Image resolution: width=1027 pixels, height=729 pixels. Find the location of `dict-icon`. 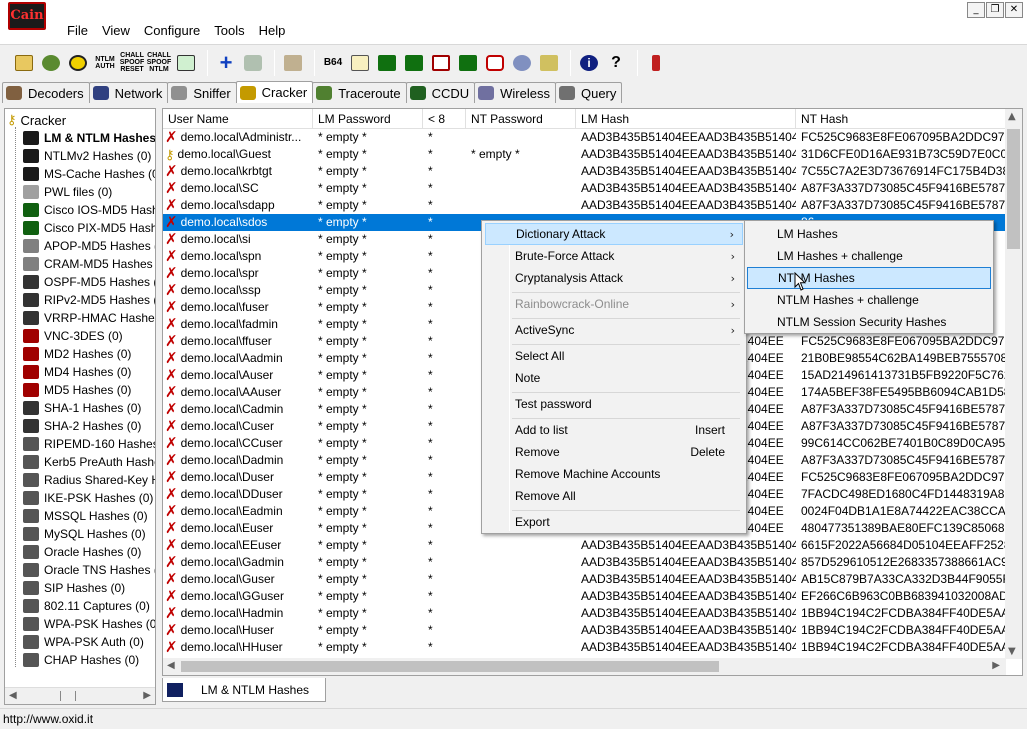

dict-icon is located at coordinates (387, 63).